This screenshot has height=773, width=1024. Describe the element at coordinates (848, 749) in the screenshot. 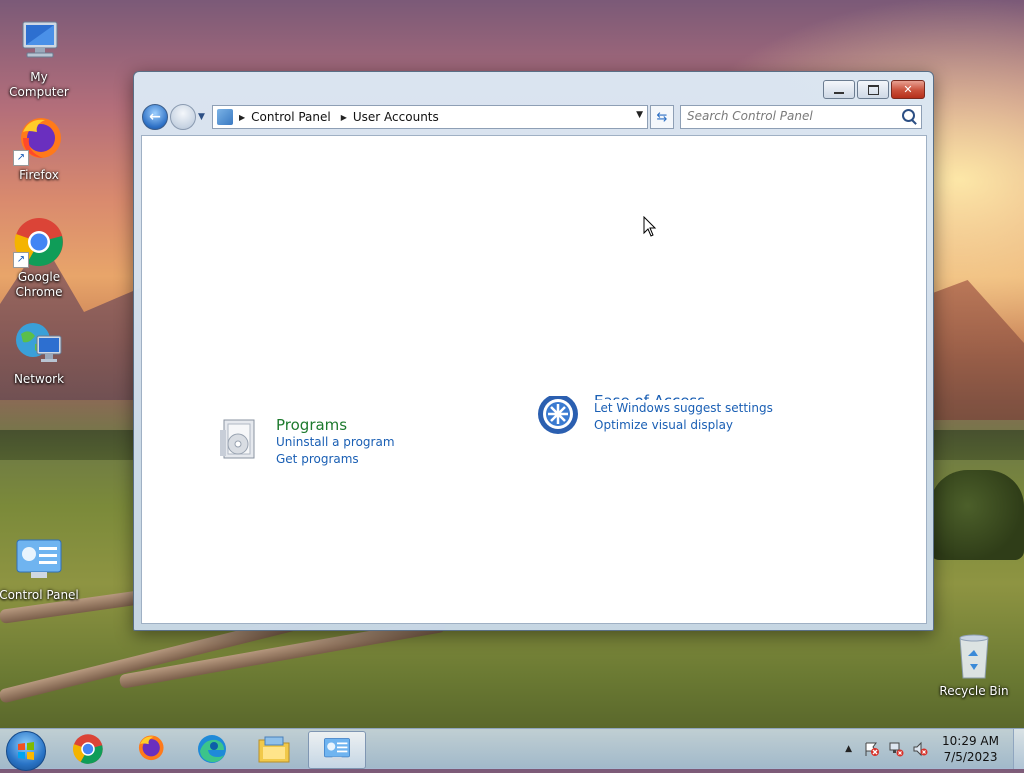

I see `show-hidden-icons-button: ▲` at that location.